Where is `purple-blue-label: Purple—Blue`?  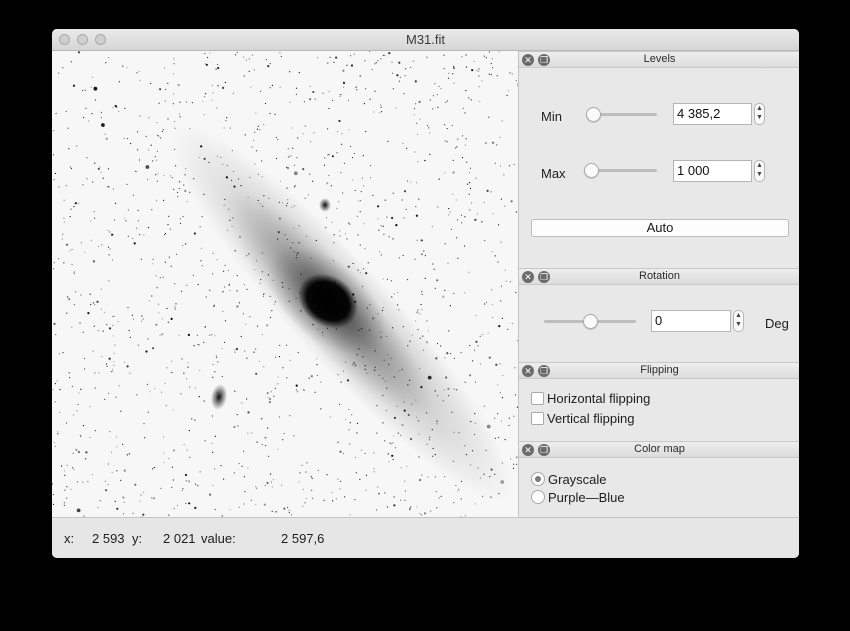 purple-blue-label: Purple—Blue is located at coordinates (586, 497).